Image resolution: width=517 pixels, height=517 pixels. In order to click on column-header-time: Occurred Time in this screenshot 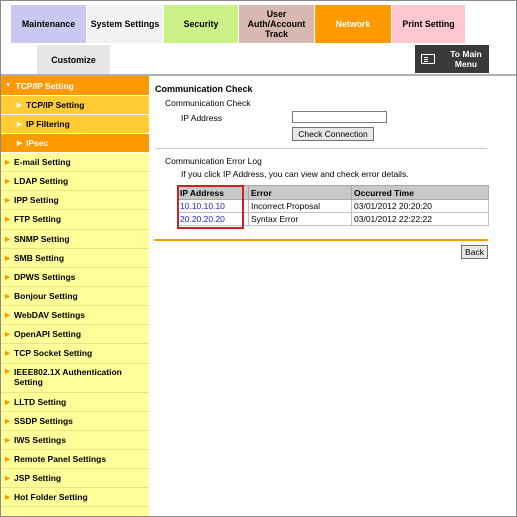, I will do `click(420, 192)`.